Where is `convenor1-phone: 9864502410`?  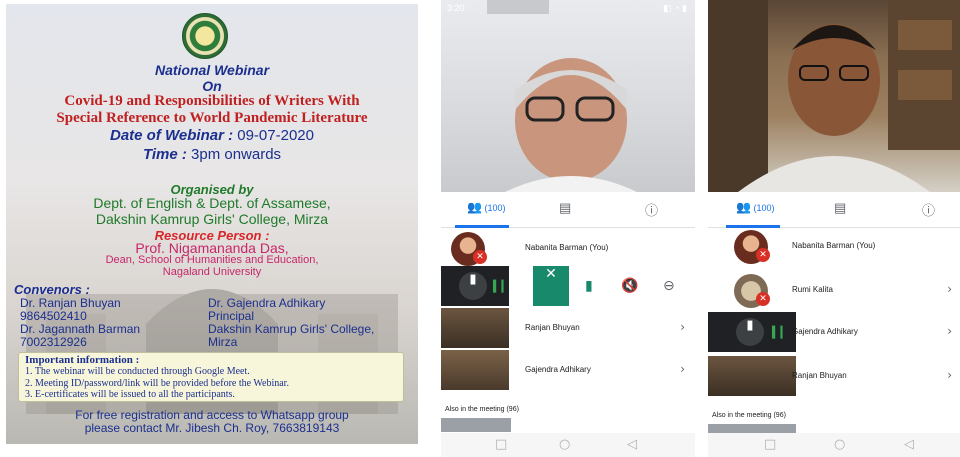 convenor1-phone: 9864502410 is located at coordinates (53, 316).